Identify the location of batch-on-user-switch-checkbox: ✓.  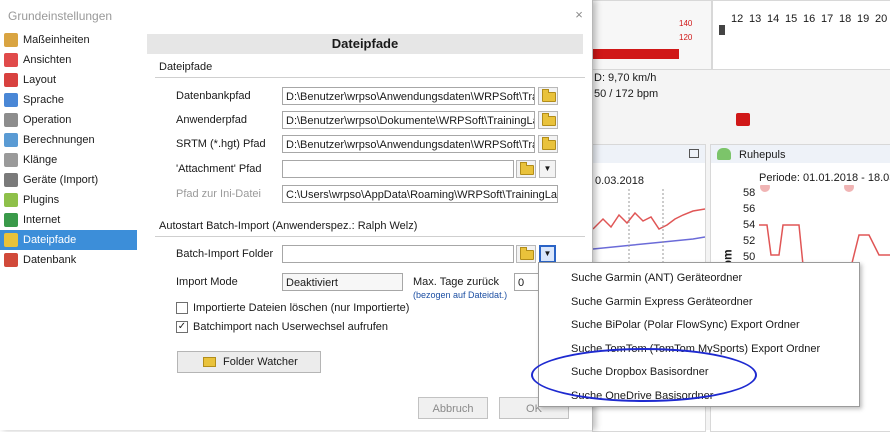
(182, 327).